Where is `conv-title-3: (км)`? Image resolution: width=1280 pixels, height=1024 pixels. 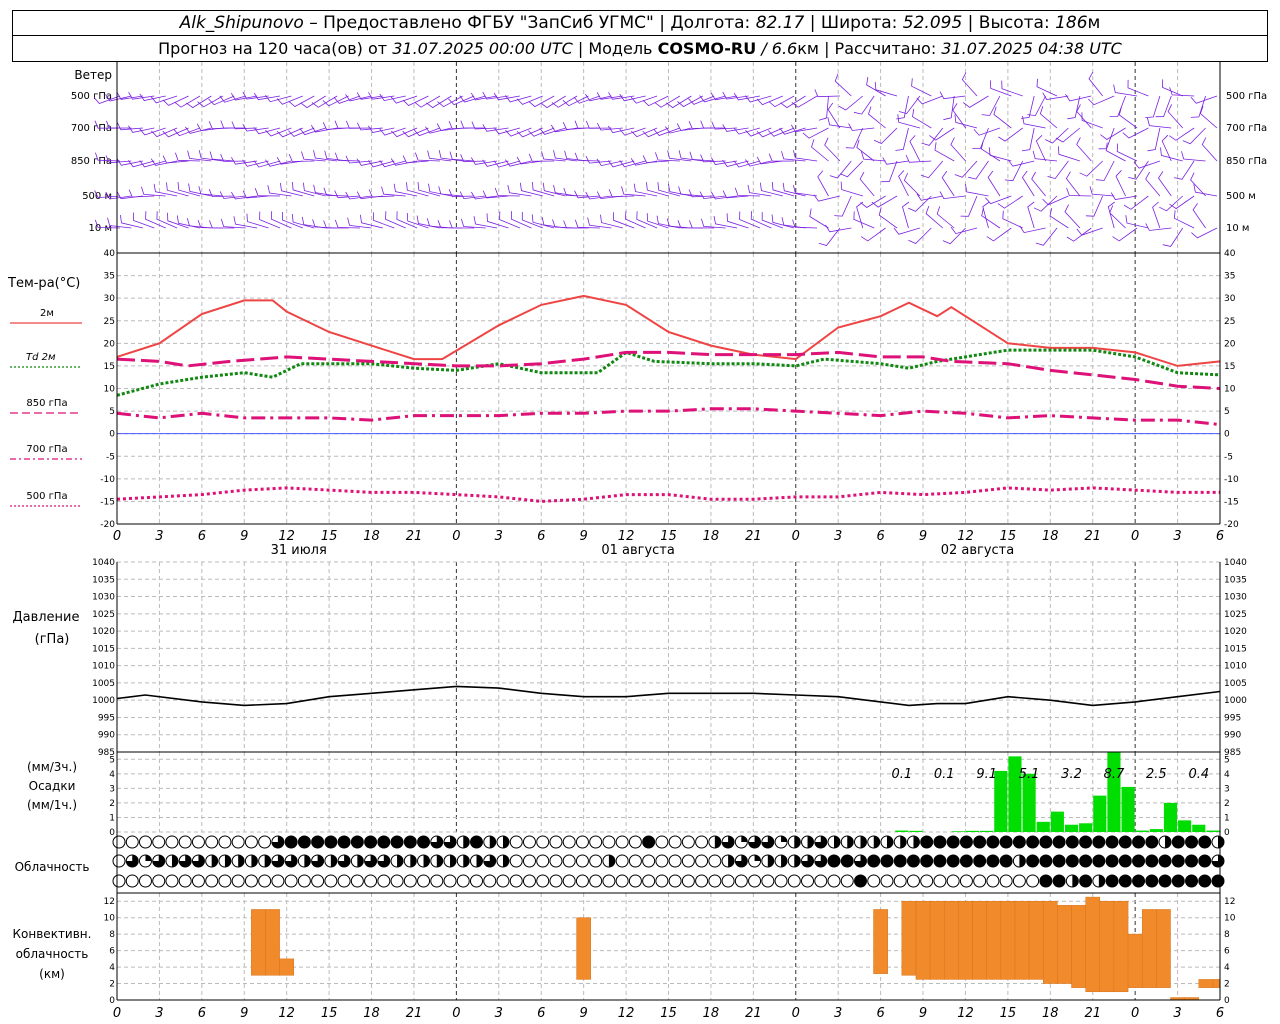 conv-title-3: (км) is located at coordinates (52, 974).